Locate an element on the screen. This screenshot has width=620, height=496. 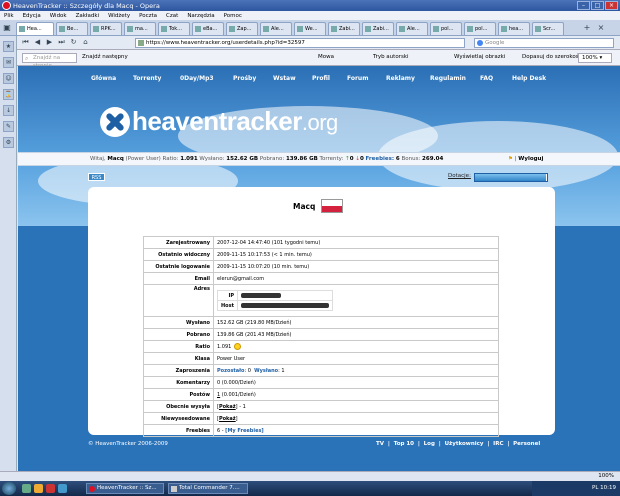
footer-link-users: Użytkownicy is located at coordinates (464, 444).